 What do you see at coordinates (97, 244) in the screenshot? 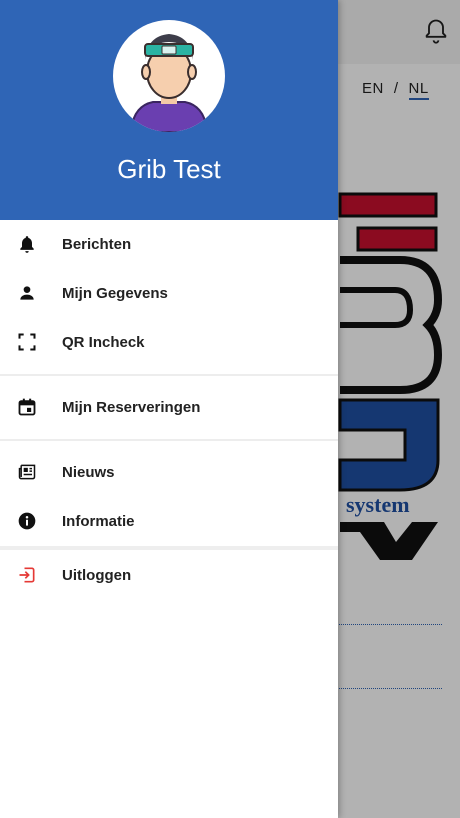
I see `menu-label: Berichten` at bounding box center [97, 244].